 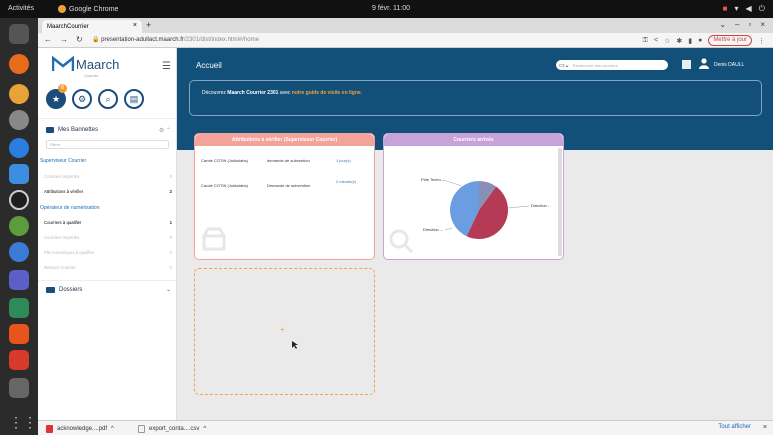 I want to click on dossiers-header: Dossiers ⌄, so click(x=108, y=289).